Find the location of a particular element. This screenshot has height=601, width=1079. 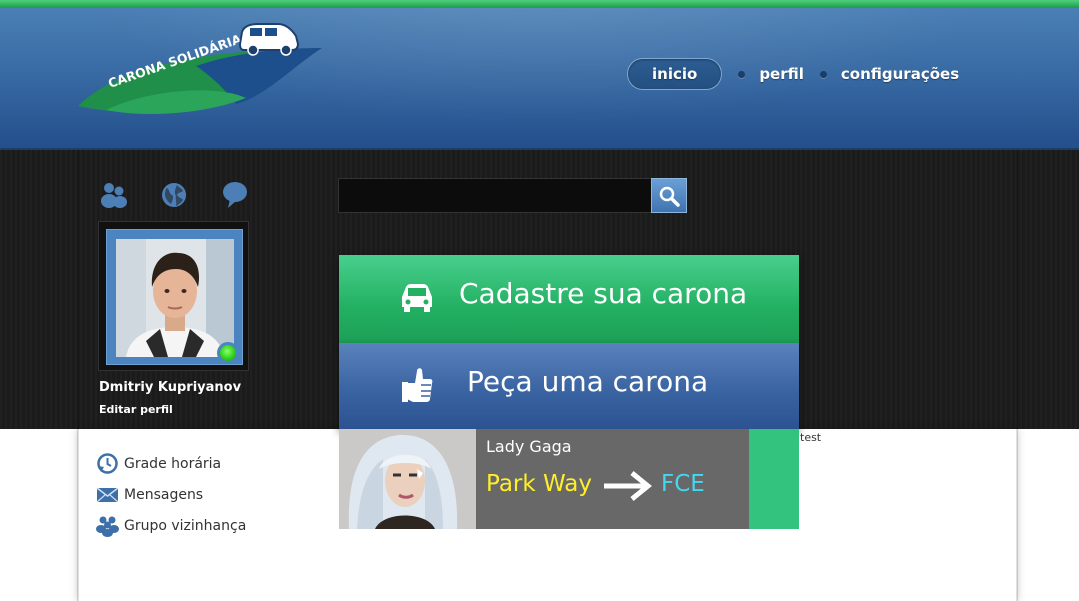

side-menu-label: Grade horária is located at coordinates (173, 463).